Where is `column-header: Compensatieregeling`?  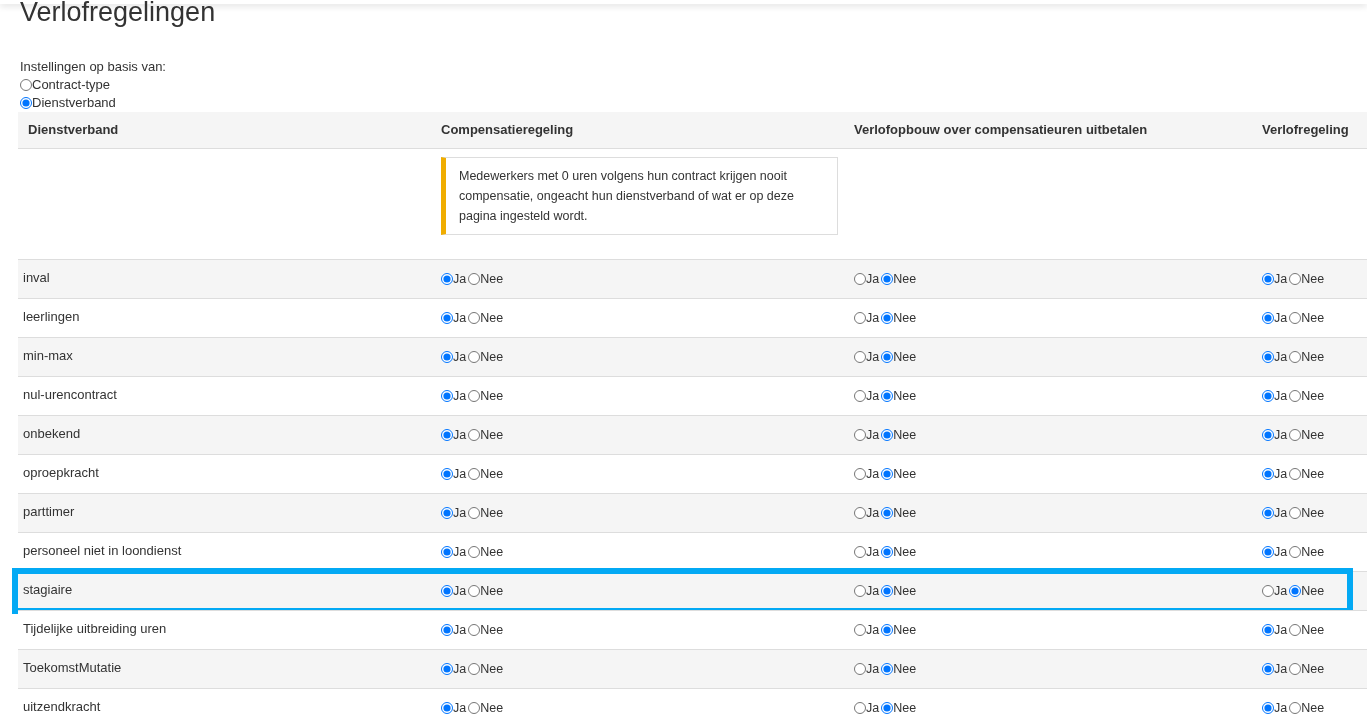 column-header: Compensatieregeling is located at coordinates (507, 130).